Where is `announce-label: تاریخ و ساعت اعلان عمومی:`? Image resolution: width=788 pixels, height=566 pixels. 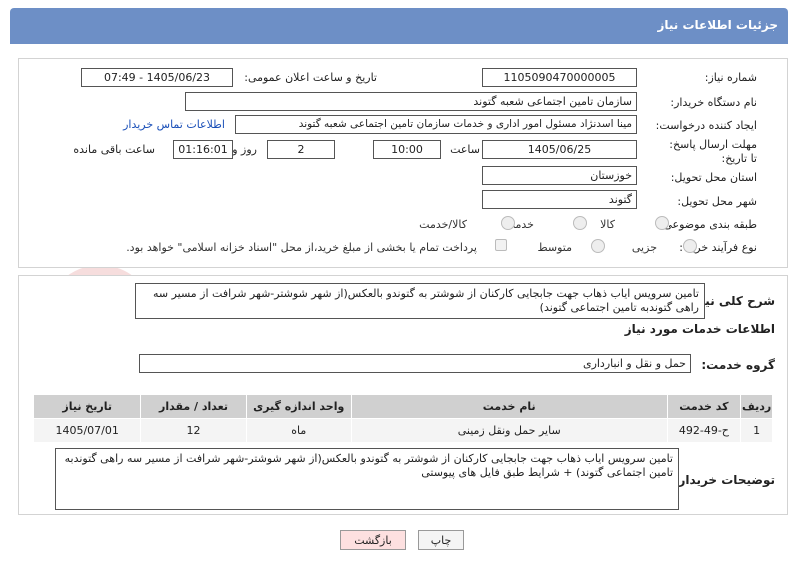 announce-label: تاریخ و ساعت اعلان عمومی: is located at coordinates (310, 77).